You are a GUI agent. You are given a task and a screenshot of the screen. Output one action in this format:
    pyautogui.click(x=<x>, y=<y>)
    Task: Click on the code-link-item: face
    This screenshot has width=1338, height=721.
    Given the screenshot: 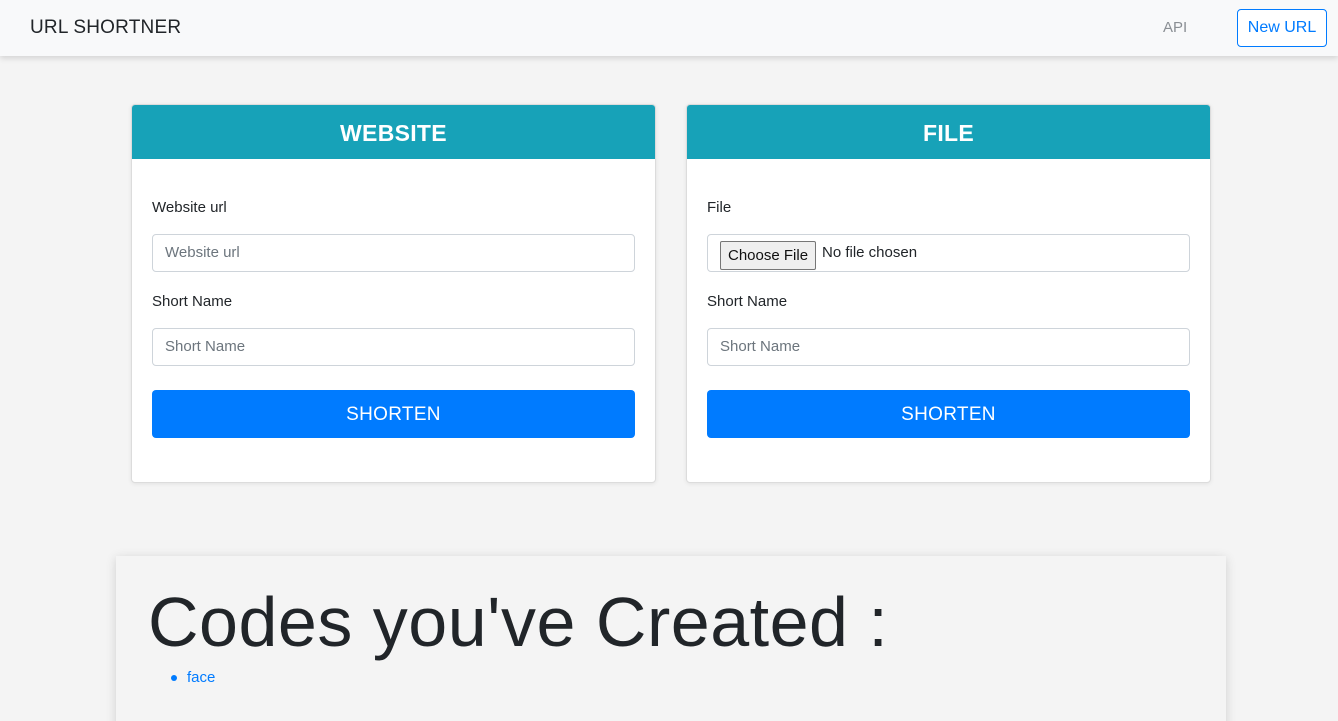 What is the action you would take?
    pyautogui.click(x=193, y=677)
    